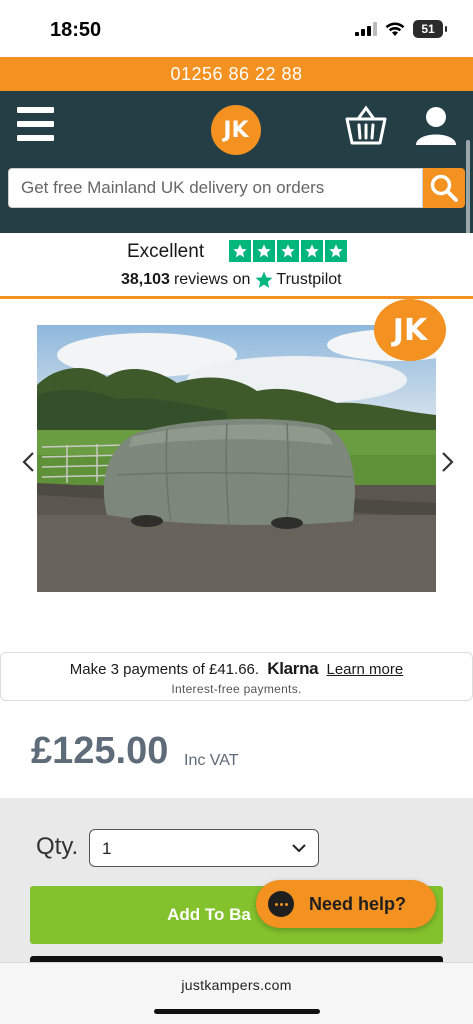 This screenshot has height=1024, width=473. What do you see at coordinates (365, 669) in the screenshot?
I see `klarna-learn-more-link: Learn more` at bounding box center [365, 669].